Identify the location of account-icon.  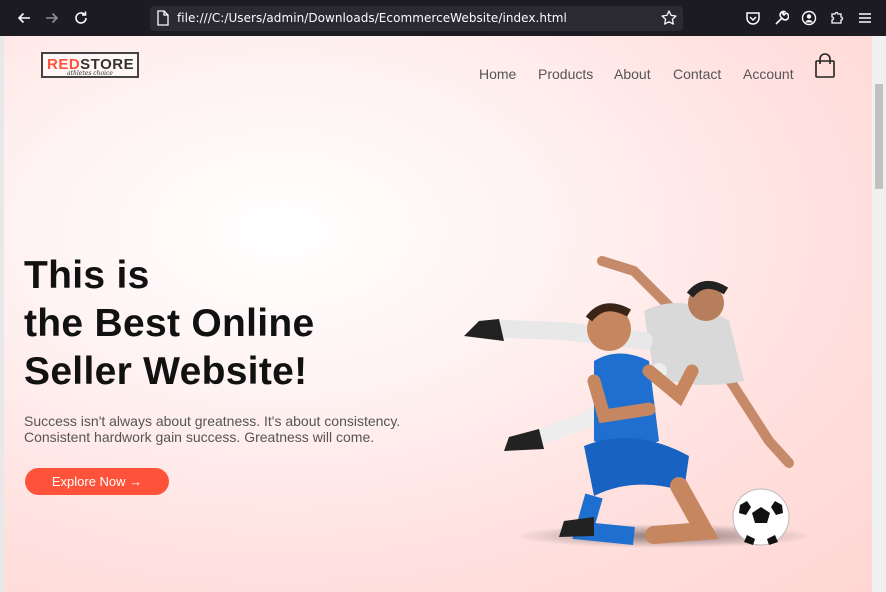
(809, 18).